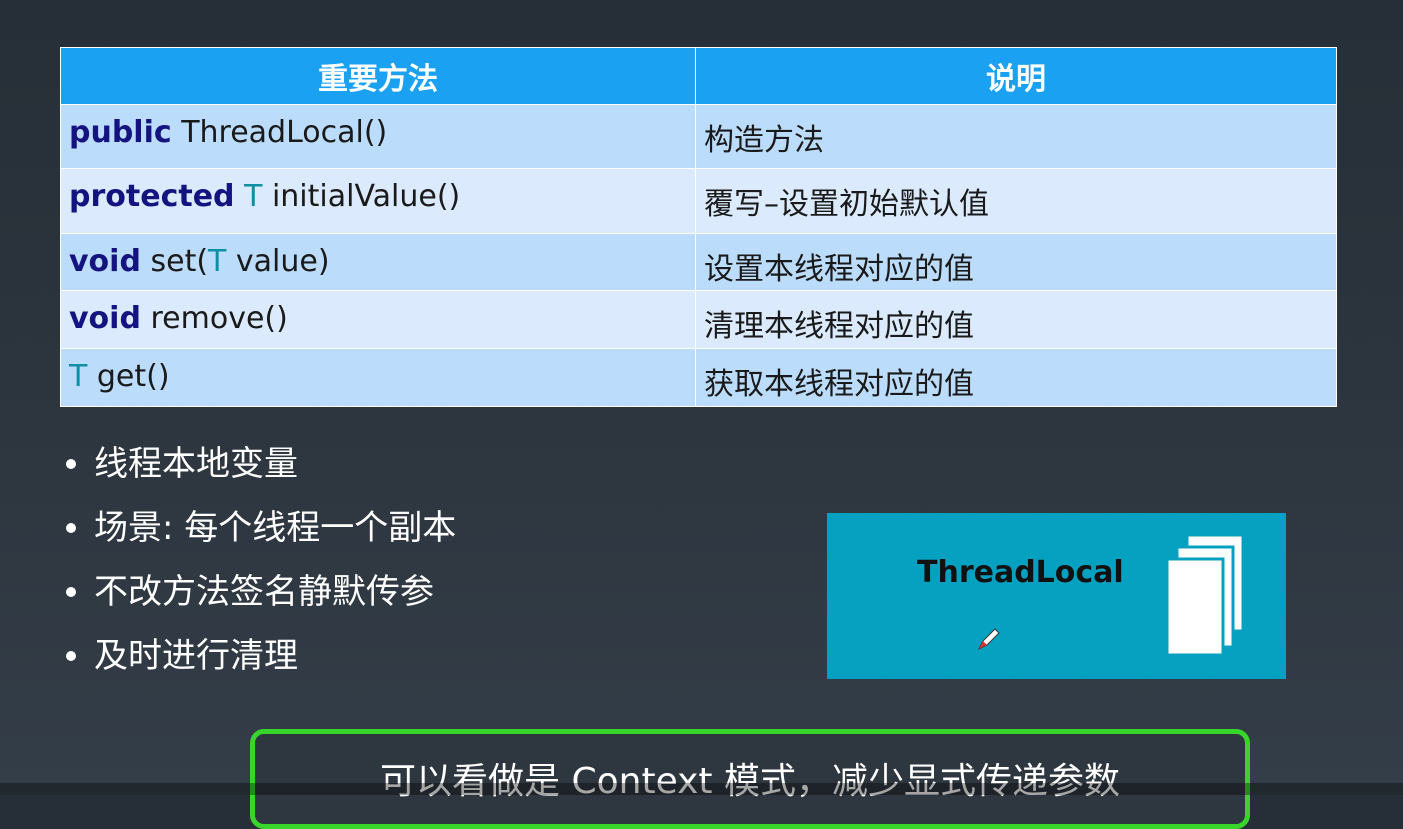 The image size is (1403, 829). What do you see at coordinates (750, 781) in the screenshot?
I see `summary-text: 可以看做是 Context 模式，减少显式传递参数` at bounding box center [750, 781].